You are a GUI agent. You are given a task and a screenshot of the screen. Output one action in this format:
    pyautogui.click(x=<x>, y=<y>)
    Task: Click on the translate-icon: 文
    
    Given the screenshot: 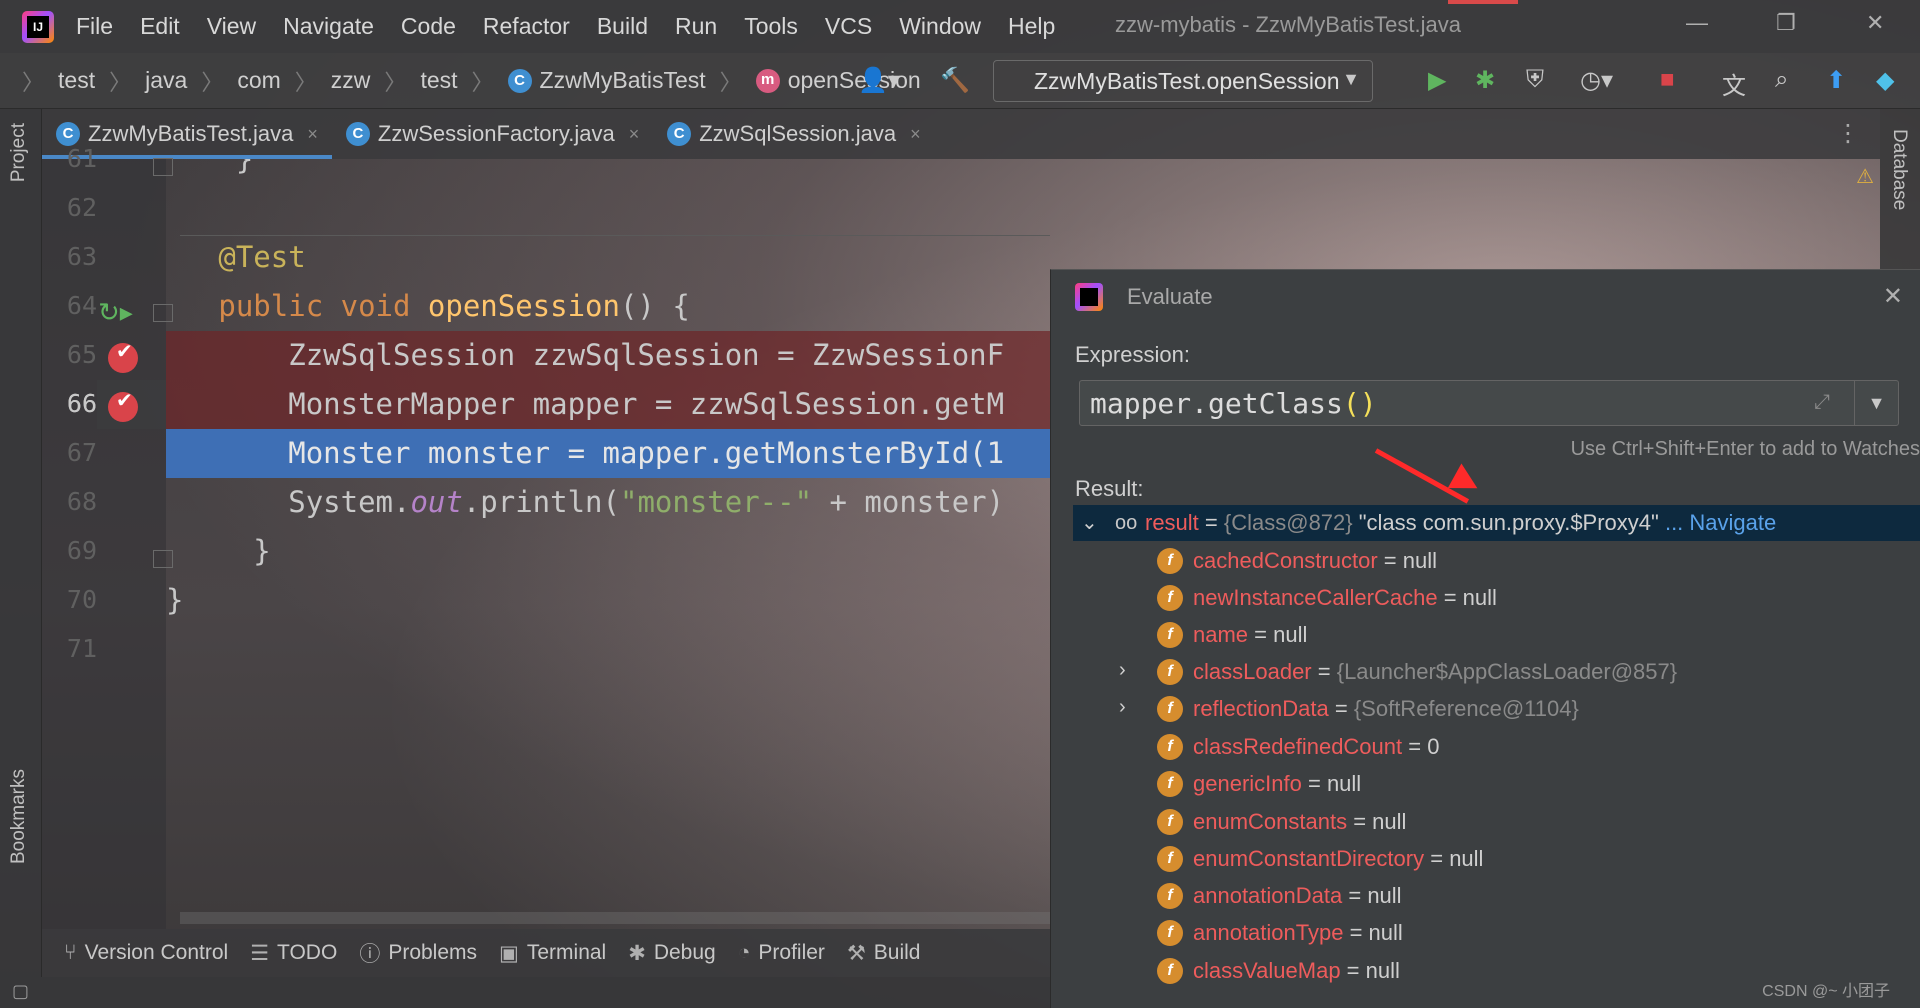 What is the action you would take?
    pyautogui.click(x=1734, y=83)
    